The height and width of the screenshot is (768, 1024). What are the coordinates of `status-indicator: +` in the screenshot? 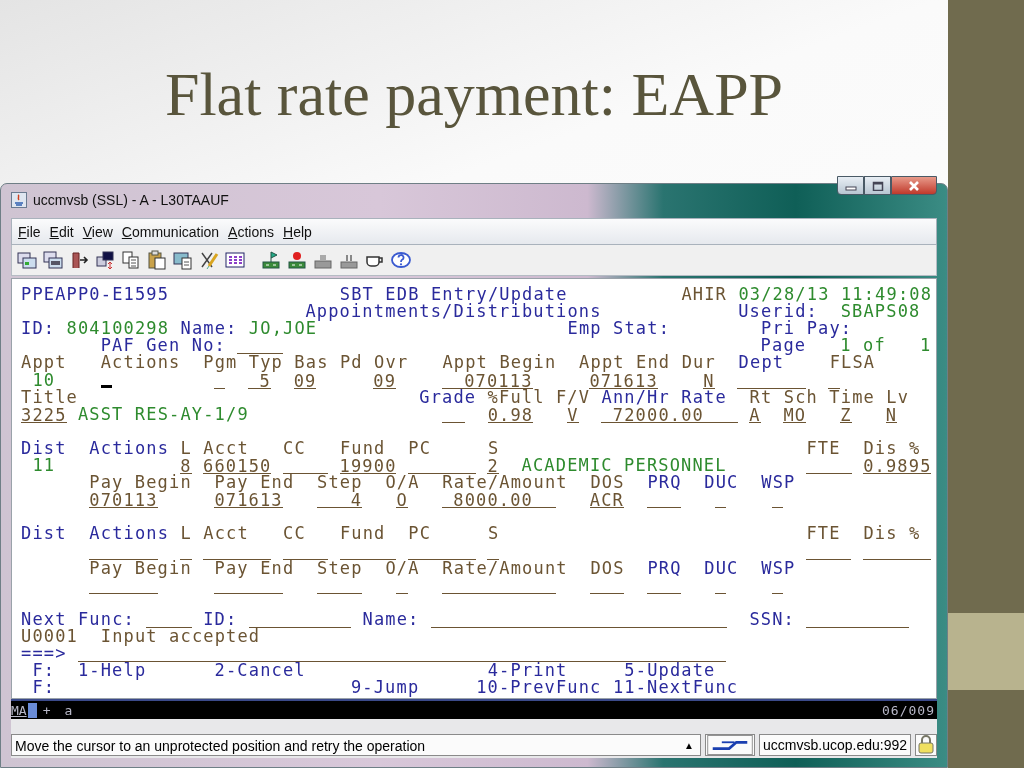 It's located at (46, 710).